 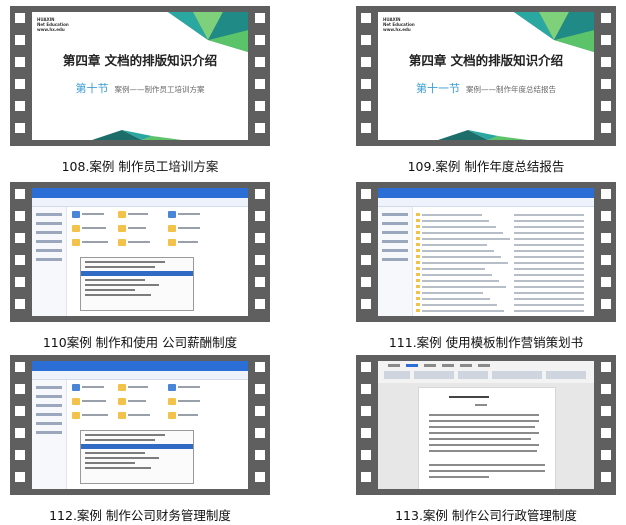 I want to click on video-caption: 113.案例 制作公司行政管理制度, so click(x=486, y=514).